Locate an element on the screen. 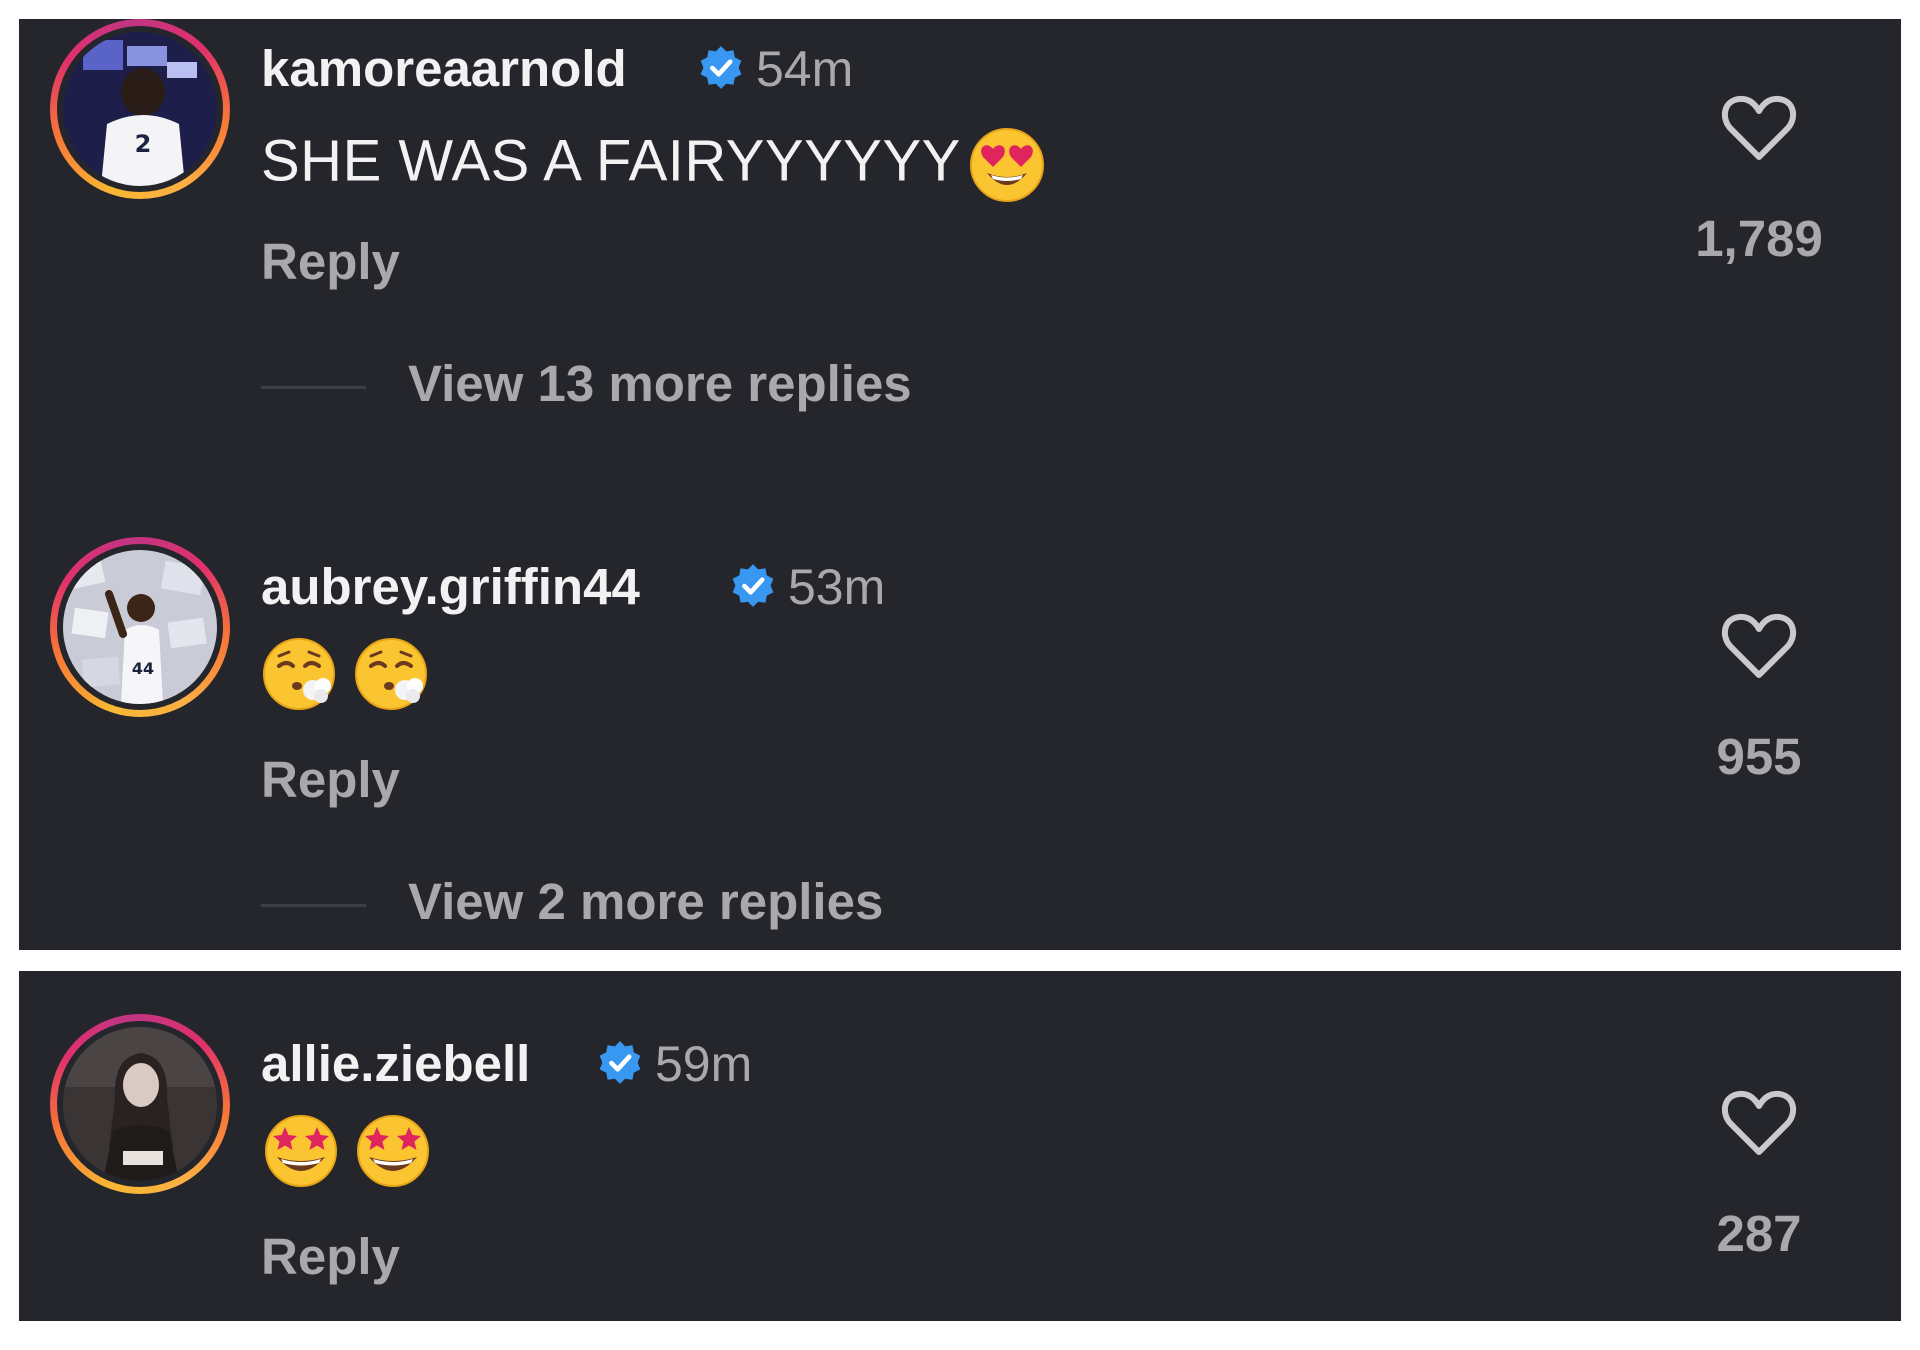  comment-username: kamoreaarnold is located at coordinates (444, 68).